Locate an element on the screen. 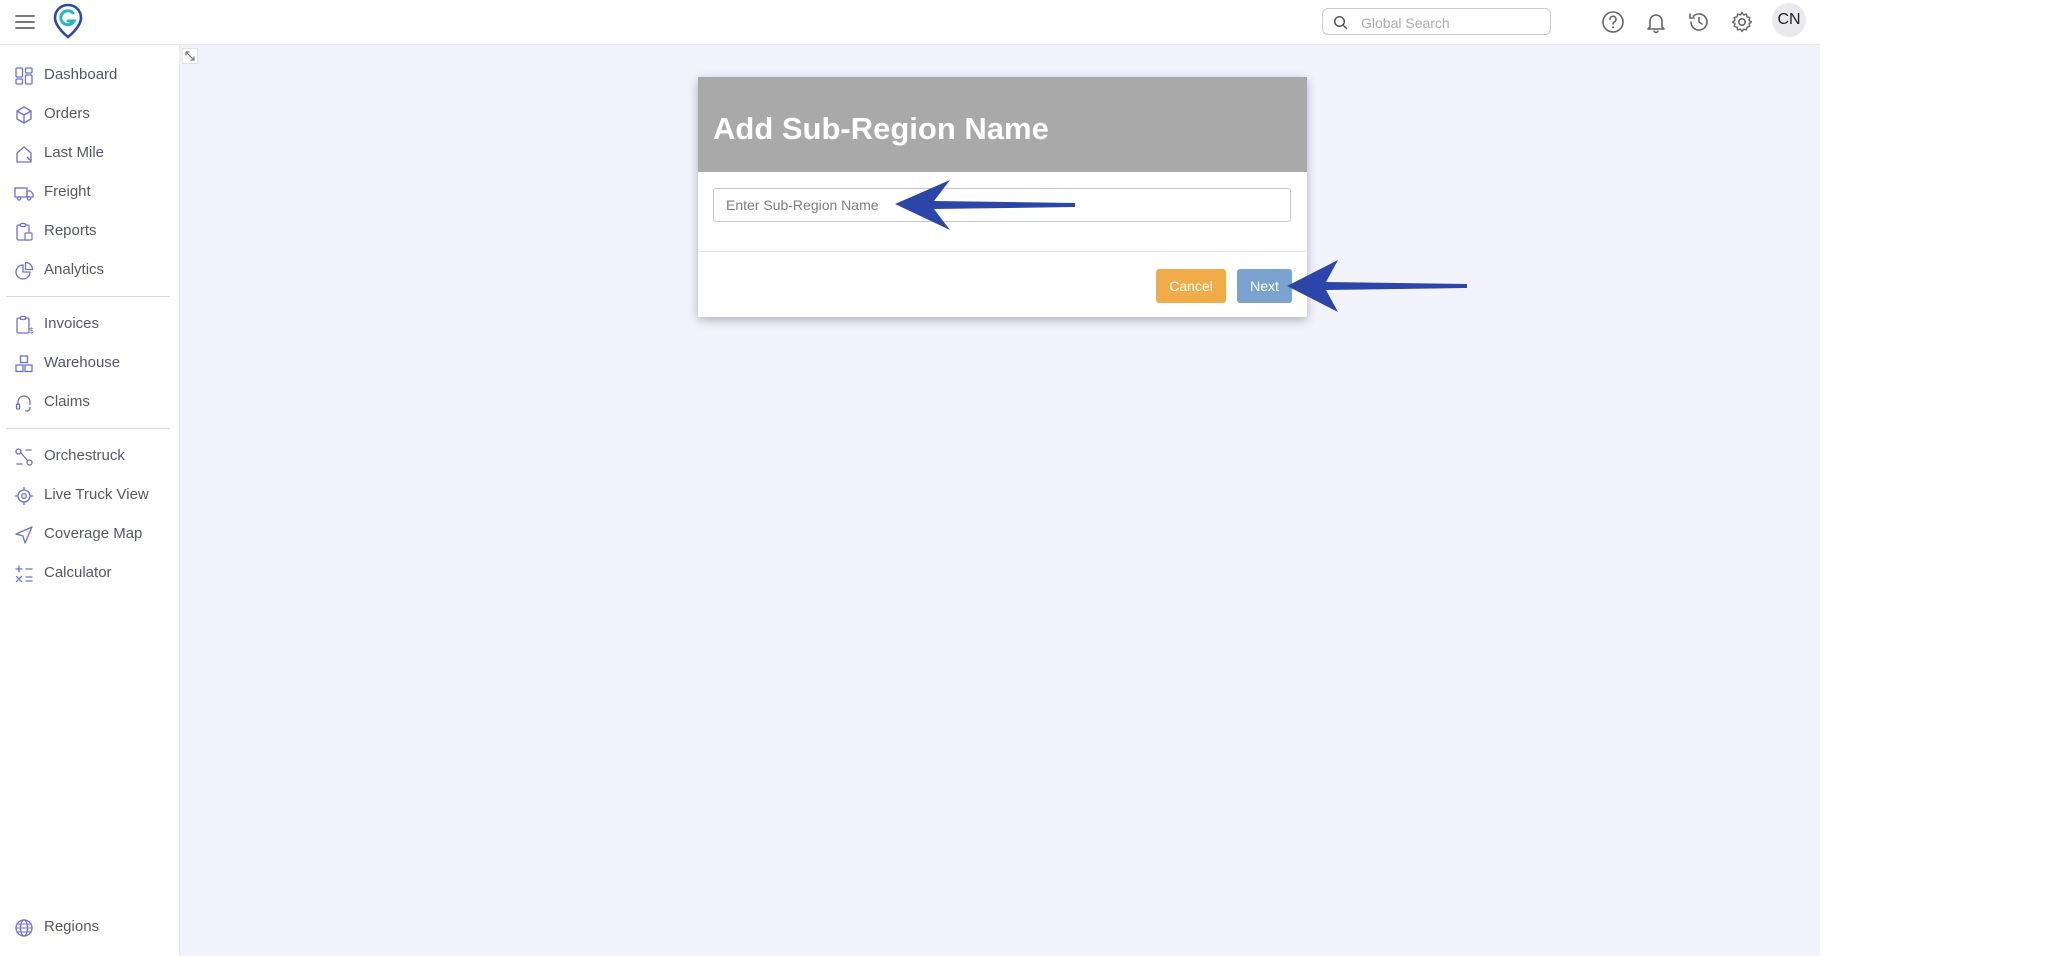 The width and height of the screenshot is (2048, 956). sidebar-item-regions: Regions is located at coordinates (89, 927).